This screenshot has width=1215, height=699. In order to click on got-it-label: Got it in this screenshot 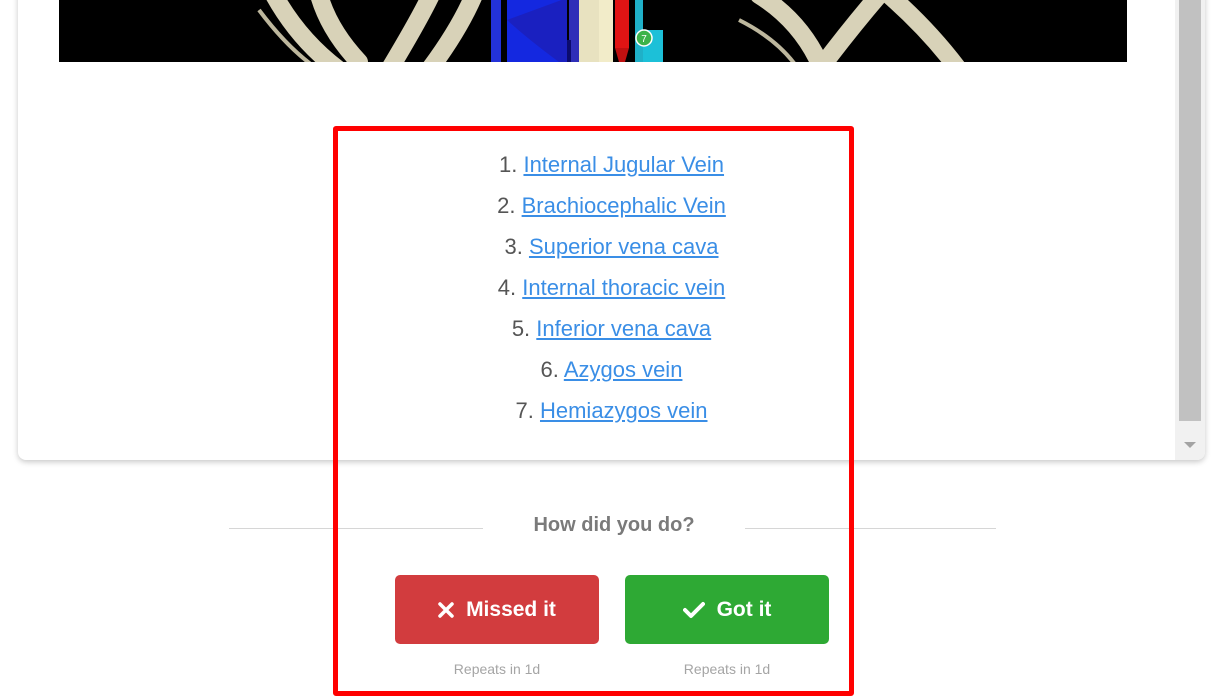, I will do `click(744, 609)`.